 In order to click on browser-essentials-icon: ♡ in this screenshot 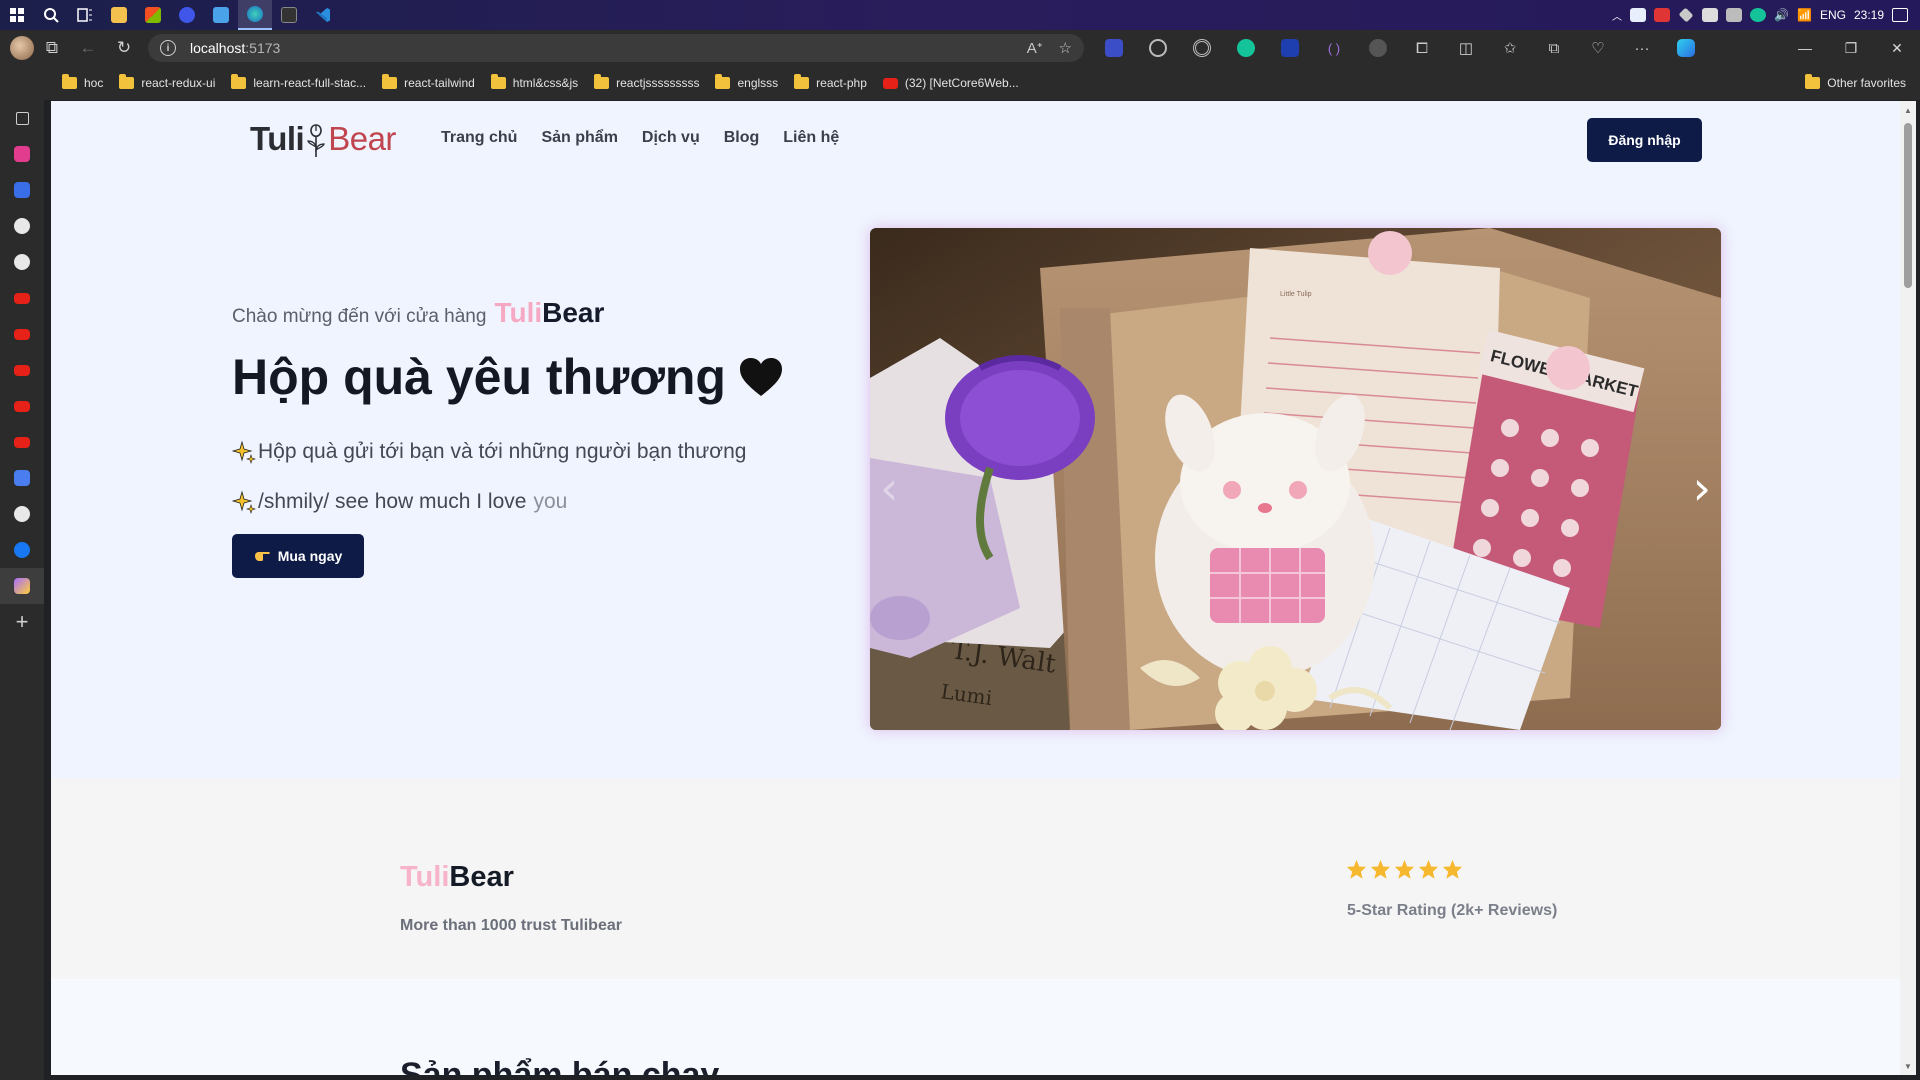, I will do `click(1598, 48)`.